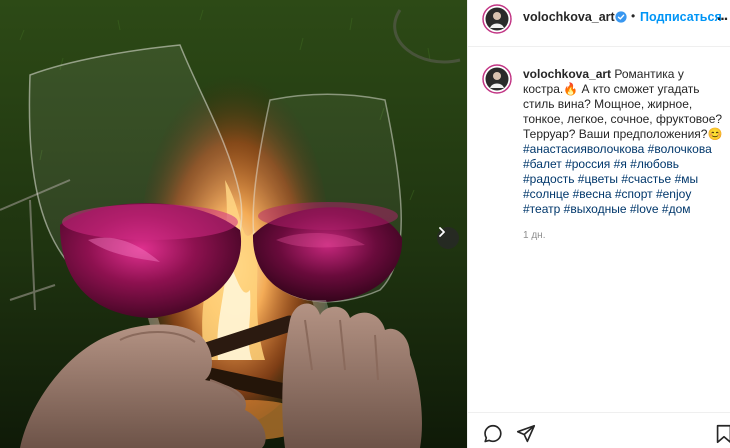  What do you see at coordinates (621, 17) in the screenshot?
I see `verified-badge-icon` at bounding box center [621, 17].